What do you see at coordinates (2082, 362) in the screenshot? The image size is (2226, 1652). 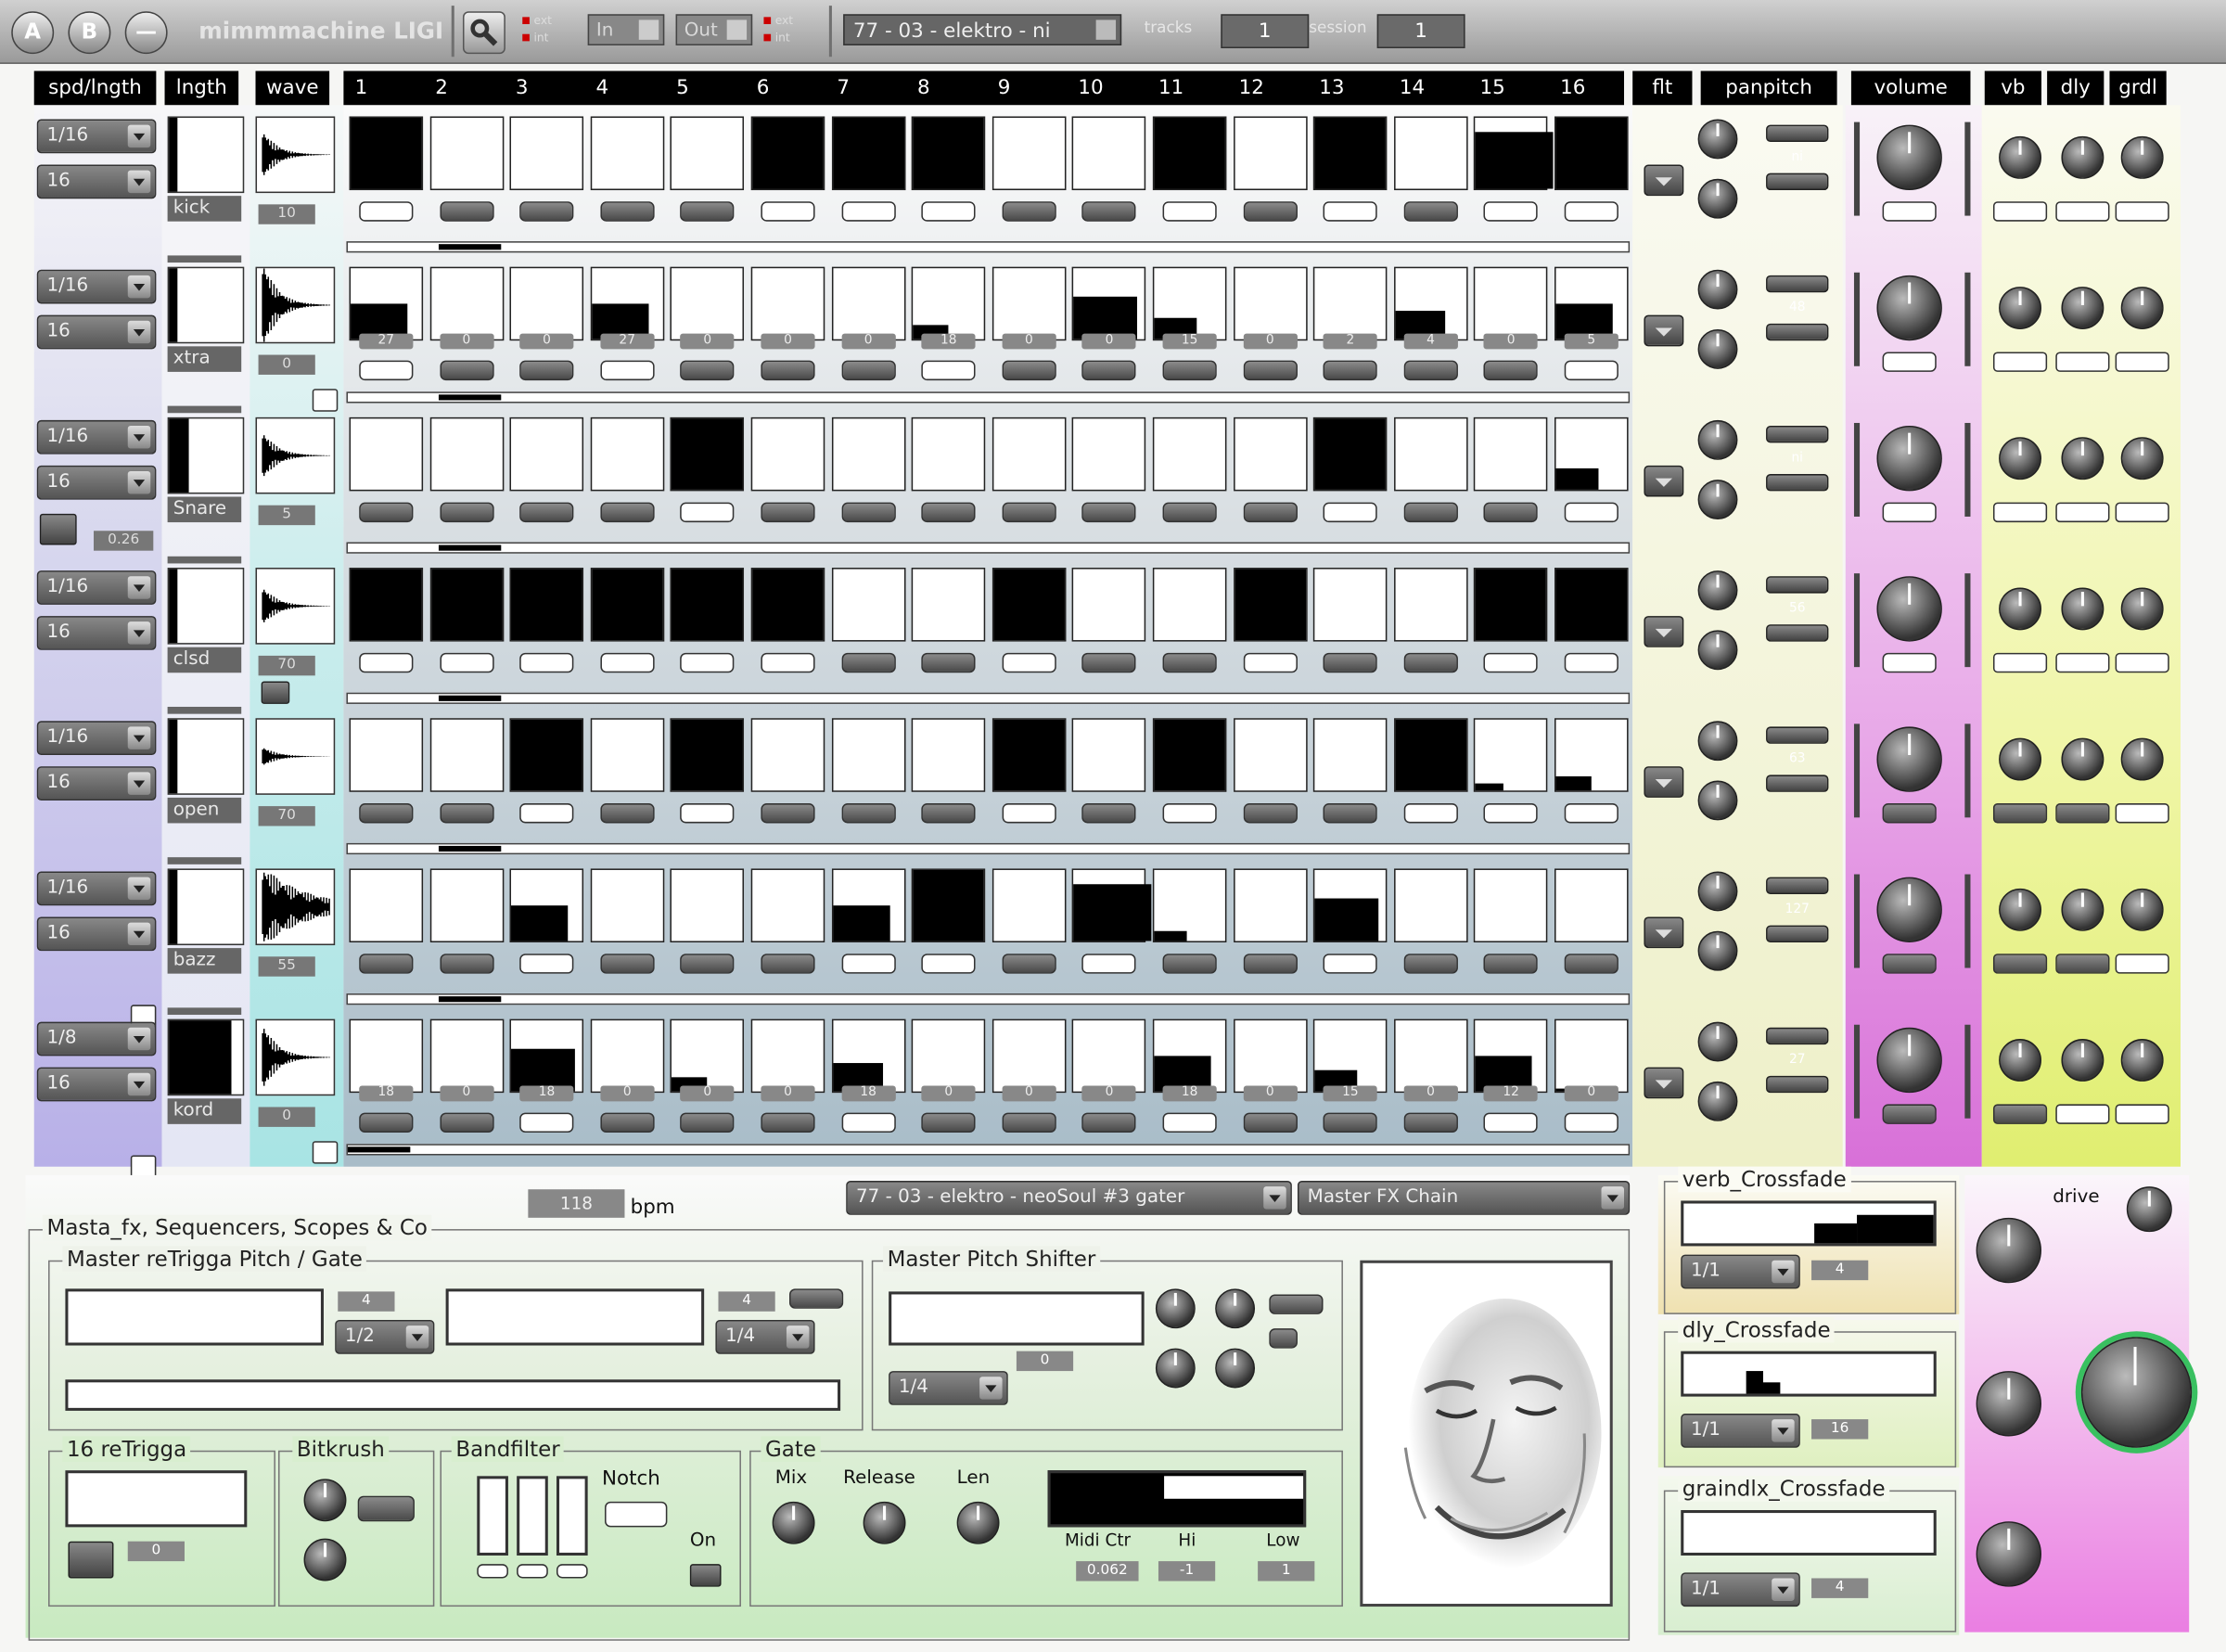 I see `delay-toggle` at bounding box center [2082, 362].